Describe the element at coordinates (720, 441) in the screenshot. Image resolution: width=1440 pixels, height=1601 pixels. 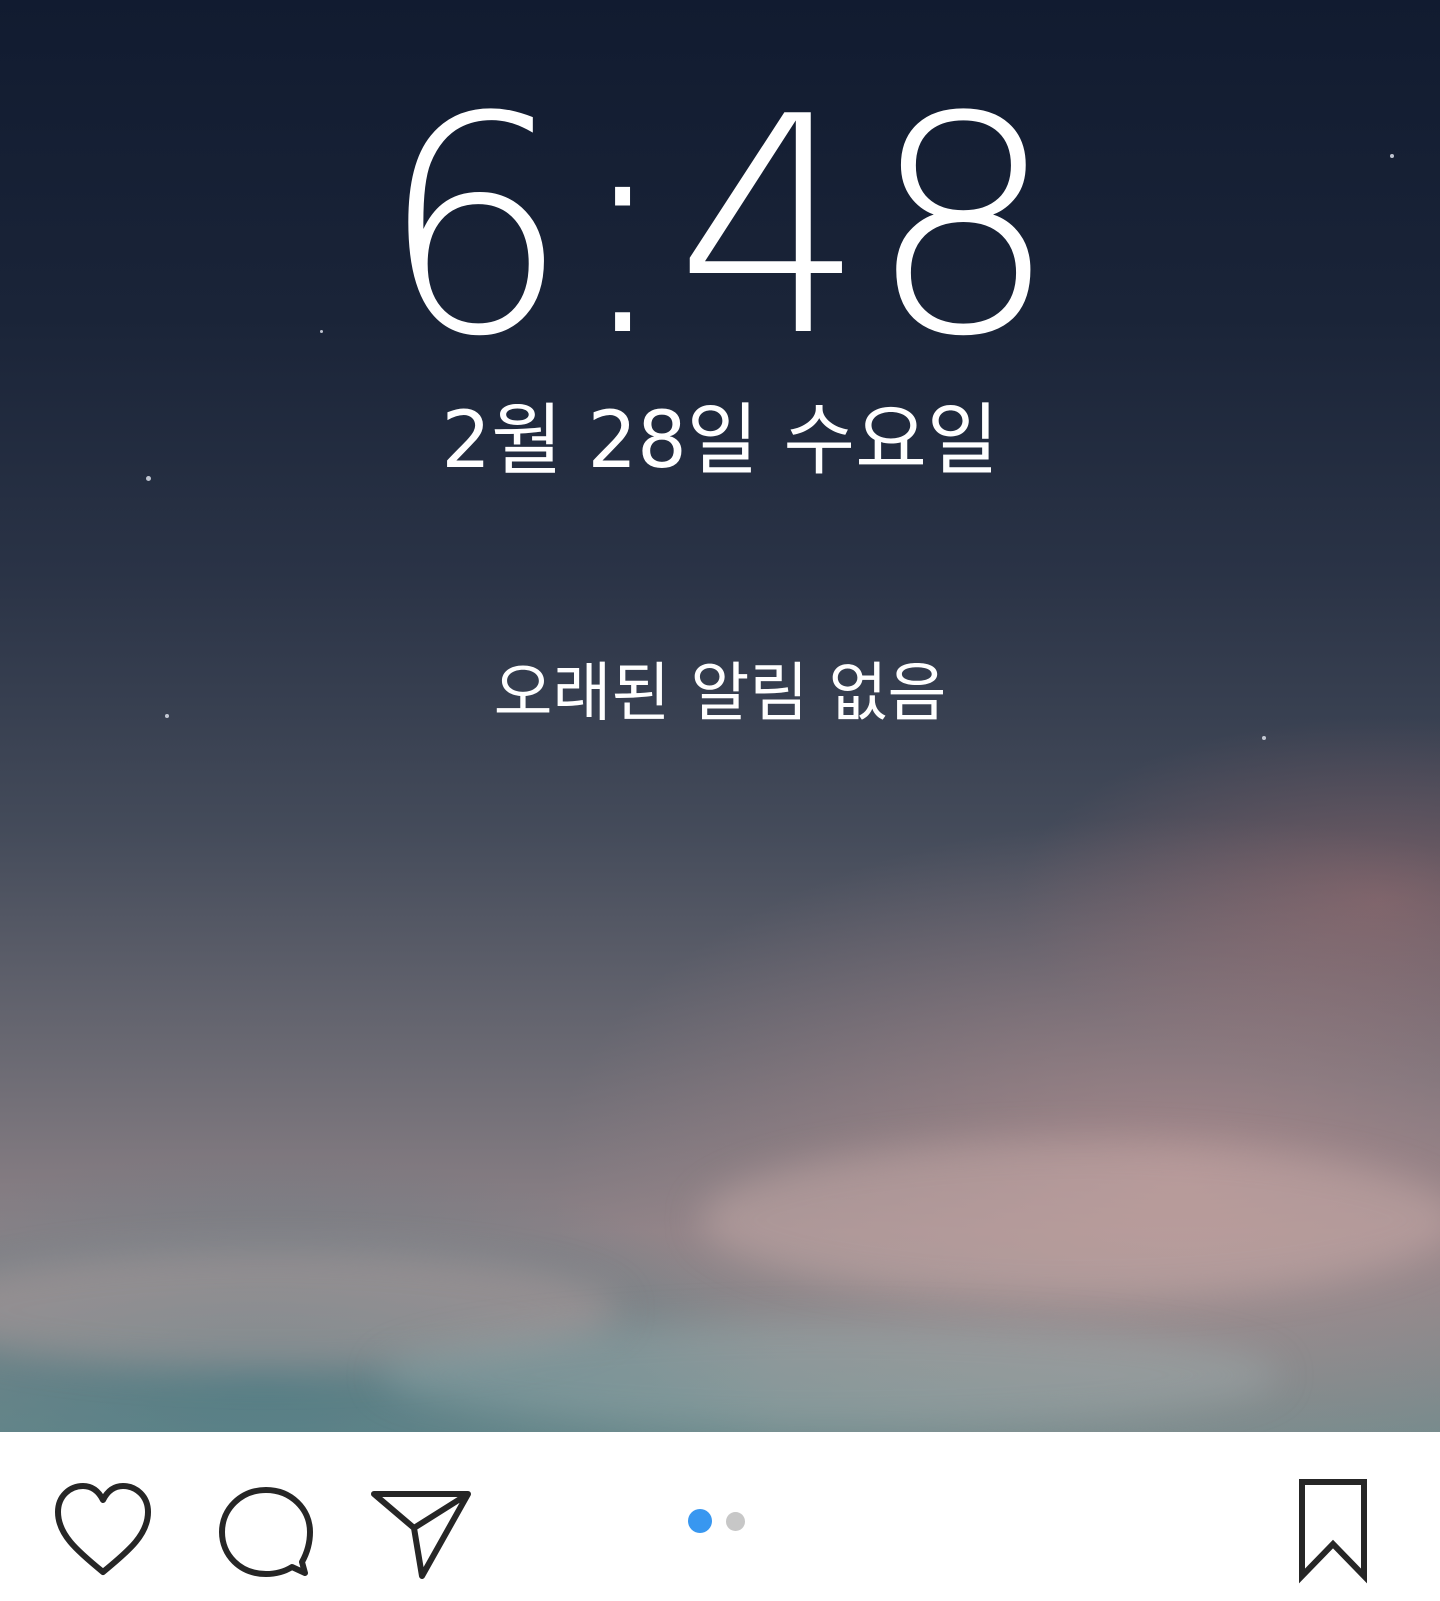
I see `lockscreen-date: 2월 28일 수요일` at that location.